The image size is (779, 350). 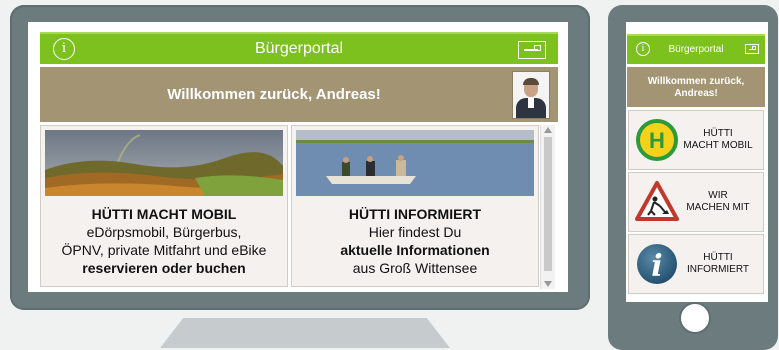 I want to click on tile-huetti-informiert: i HÜTTI INFORMIERT, so click(x=696, y=264).